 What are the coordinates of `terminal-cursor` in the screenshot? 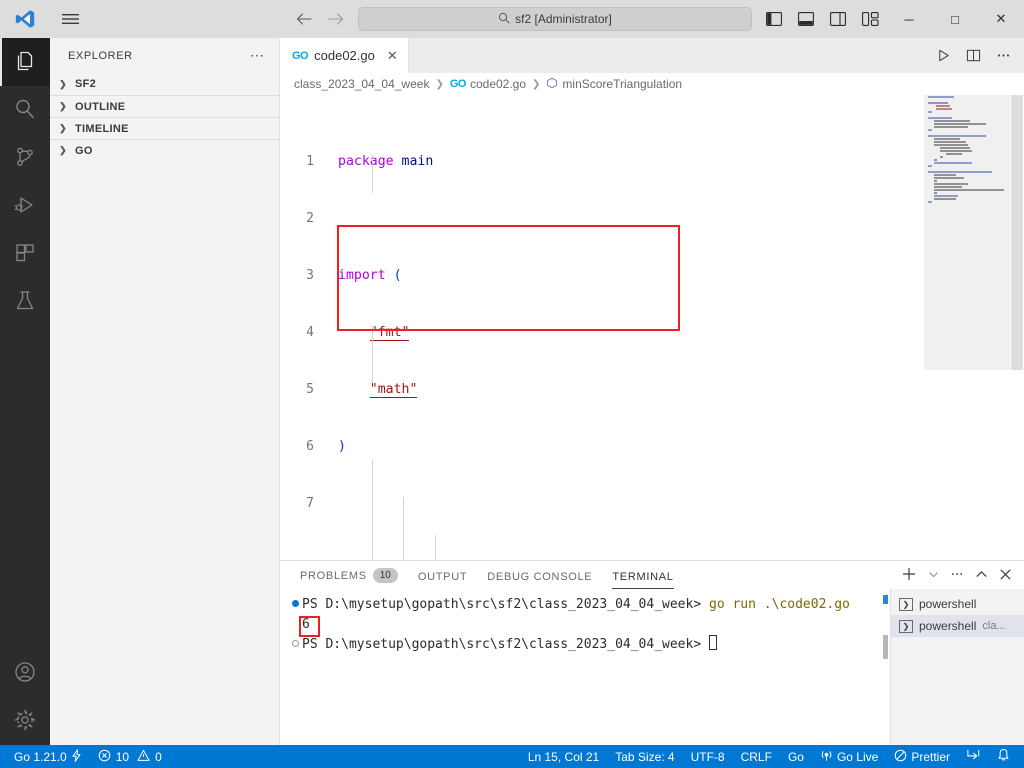 It's located at (713, 642).